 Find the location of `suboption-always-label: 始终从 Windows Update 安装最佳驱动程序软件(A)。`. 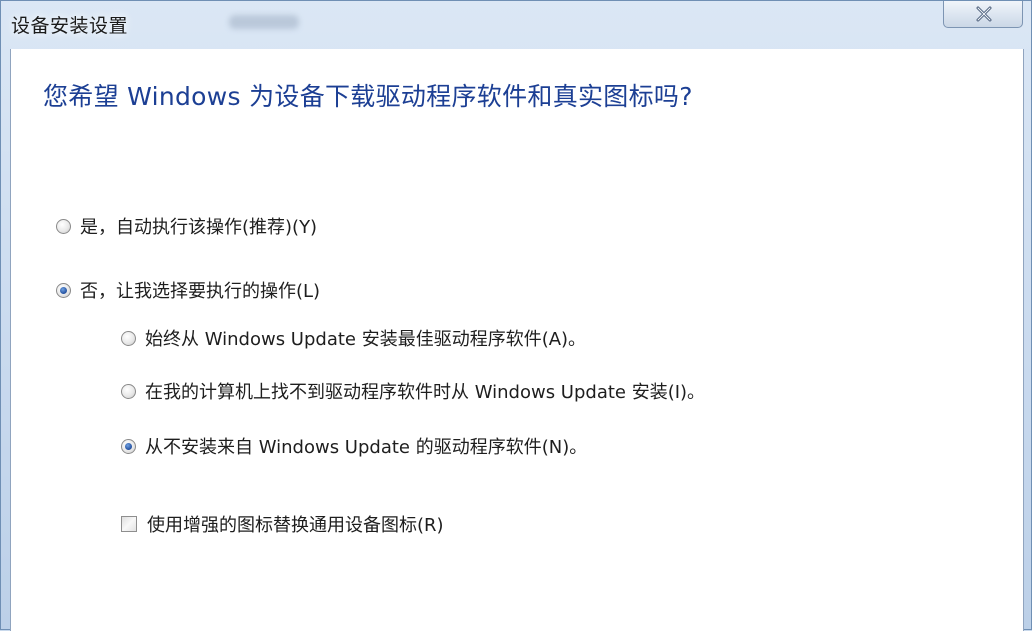

suboption-always-label: 始终从 Windows Update 安装最佳驱动程序软件(A)。 is located at coordinates (366, 339).